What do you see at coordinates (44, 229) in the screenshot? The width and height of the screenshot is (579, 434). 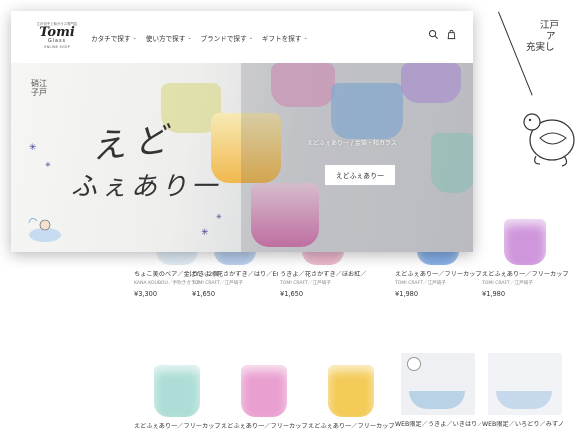 I see `fairy-illustration` at bounding box center [44, 229].